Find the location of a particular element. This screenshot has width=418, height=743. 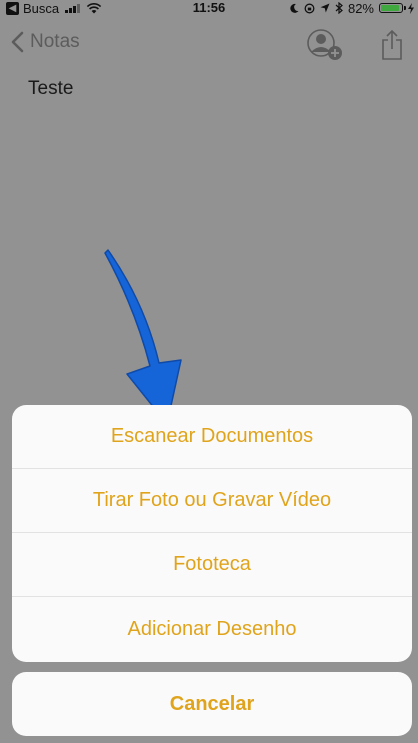

status-bar: ◀ Busca 11:56 82% is located at coordinates (209, 9).